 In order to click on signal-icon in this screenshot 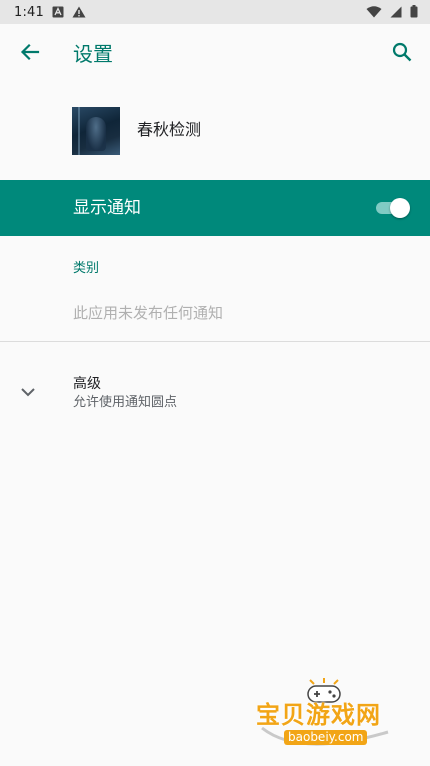, I will do `click(396, 12)`.